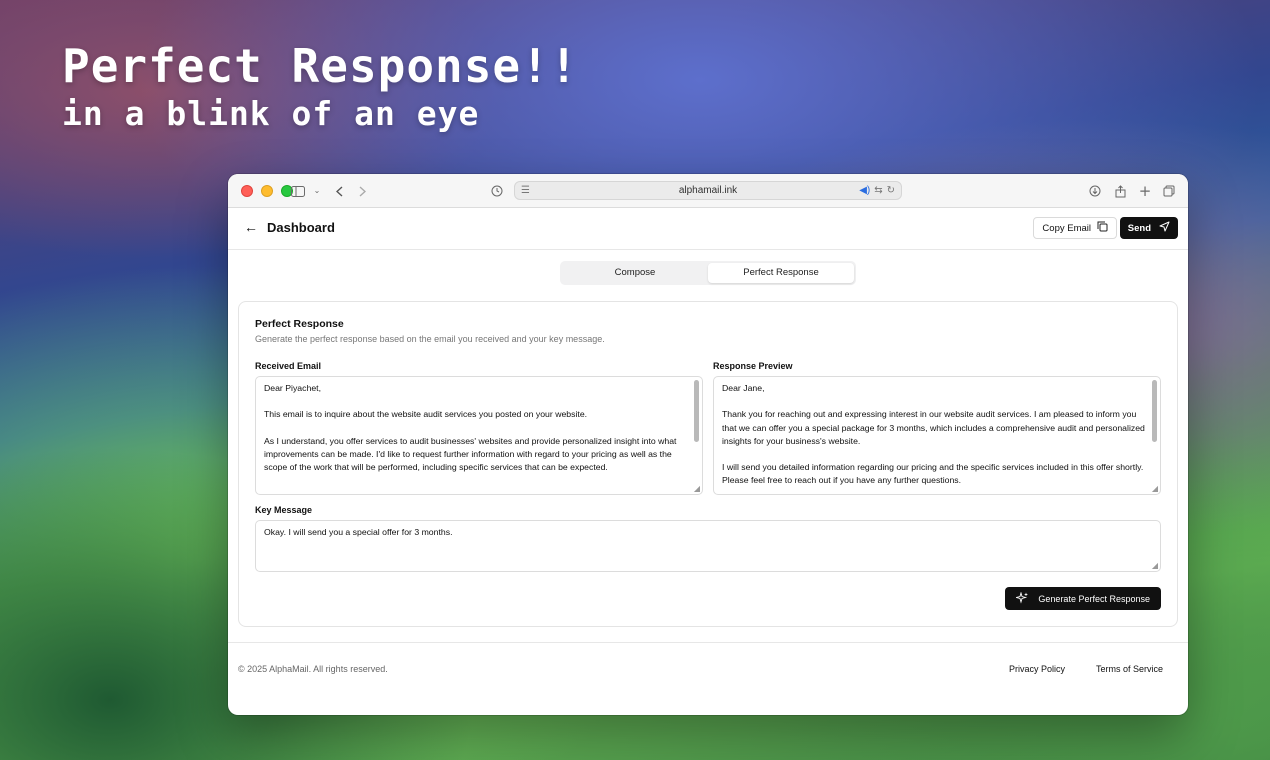  I want to click on address-bar: ☰ alphamail.ink ◀) ⇆ ↻, so click(708, 190).